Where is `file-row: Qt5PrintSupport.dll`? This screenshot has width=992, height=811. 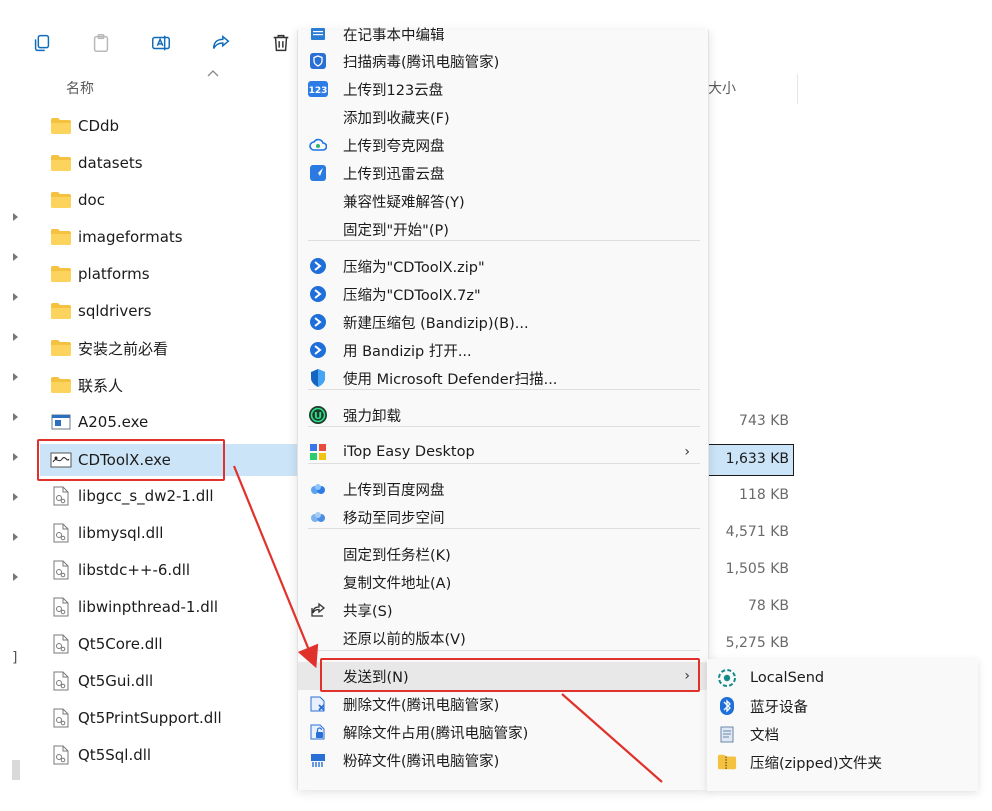
file-row: Qt5PrintSupport.dll is located at coordinates (169, 718).